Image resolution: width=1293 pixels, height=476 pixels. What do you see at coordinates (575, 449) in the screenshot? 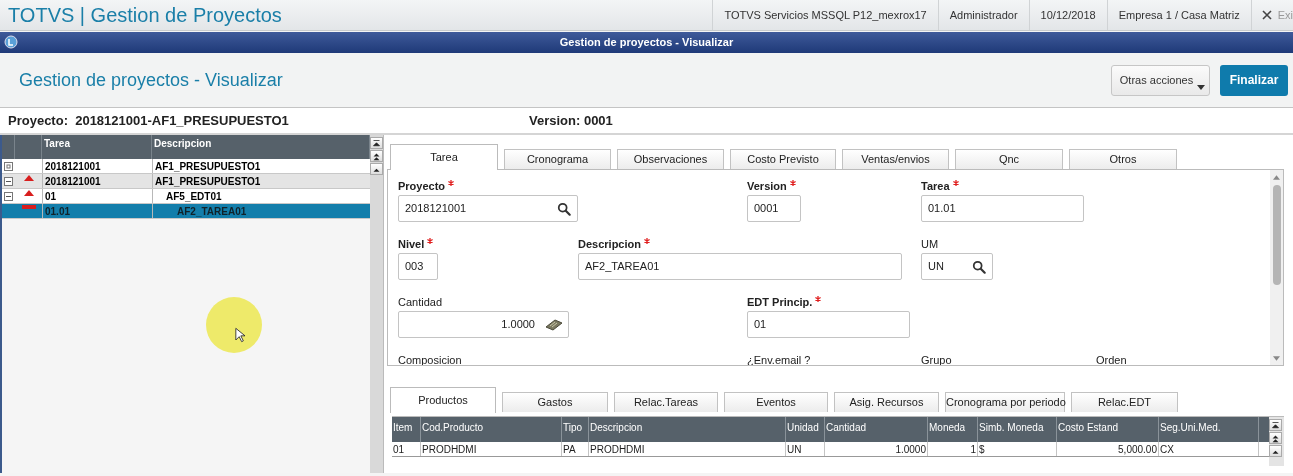
I see `table-cell: PA` at bounding box center [575, 449].